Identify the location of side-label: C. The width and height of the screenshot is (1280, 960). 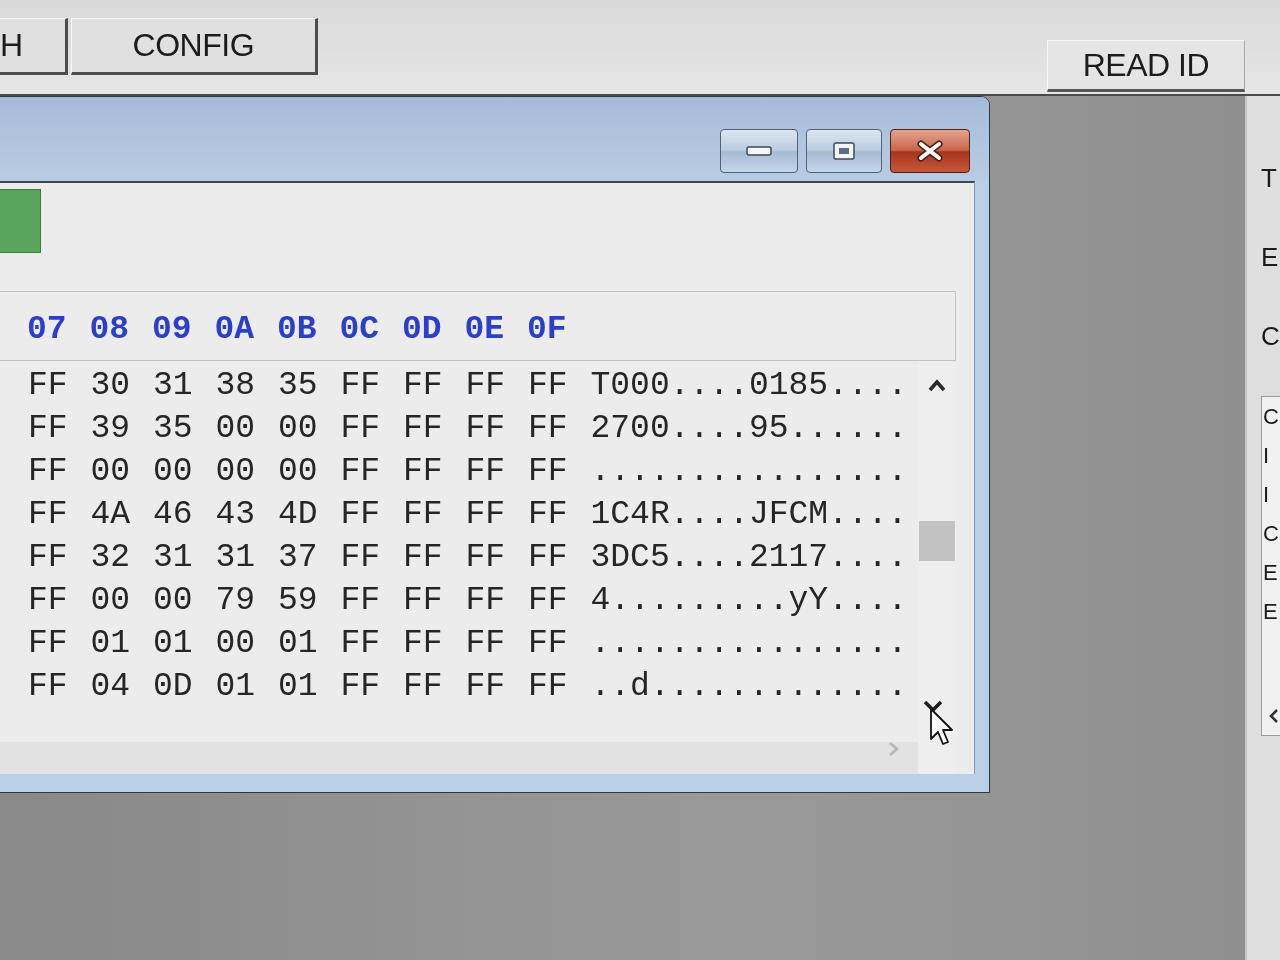
(1270, 336).